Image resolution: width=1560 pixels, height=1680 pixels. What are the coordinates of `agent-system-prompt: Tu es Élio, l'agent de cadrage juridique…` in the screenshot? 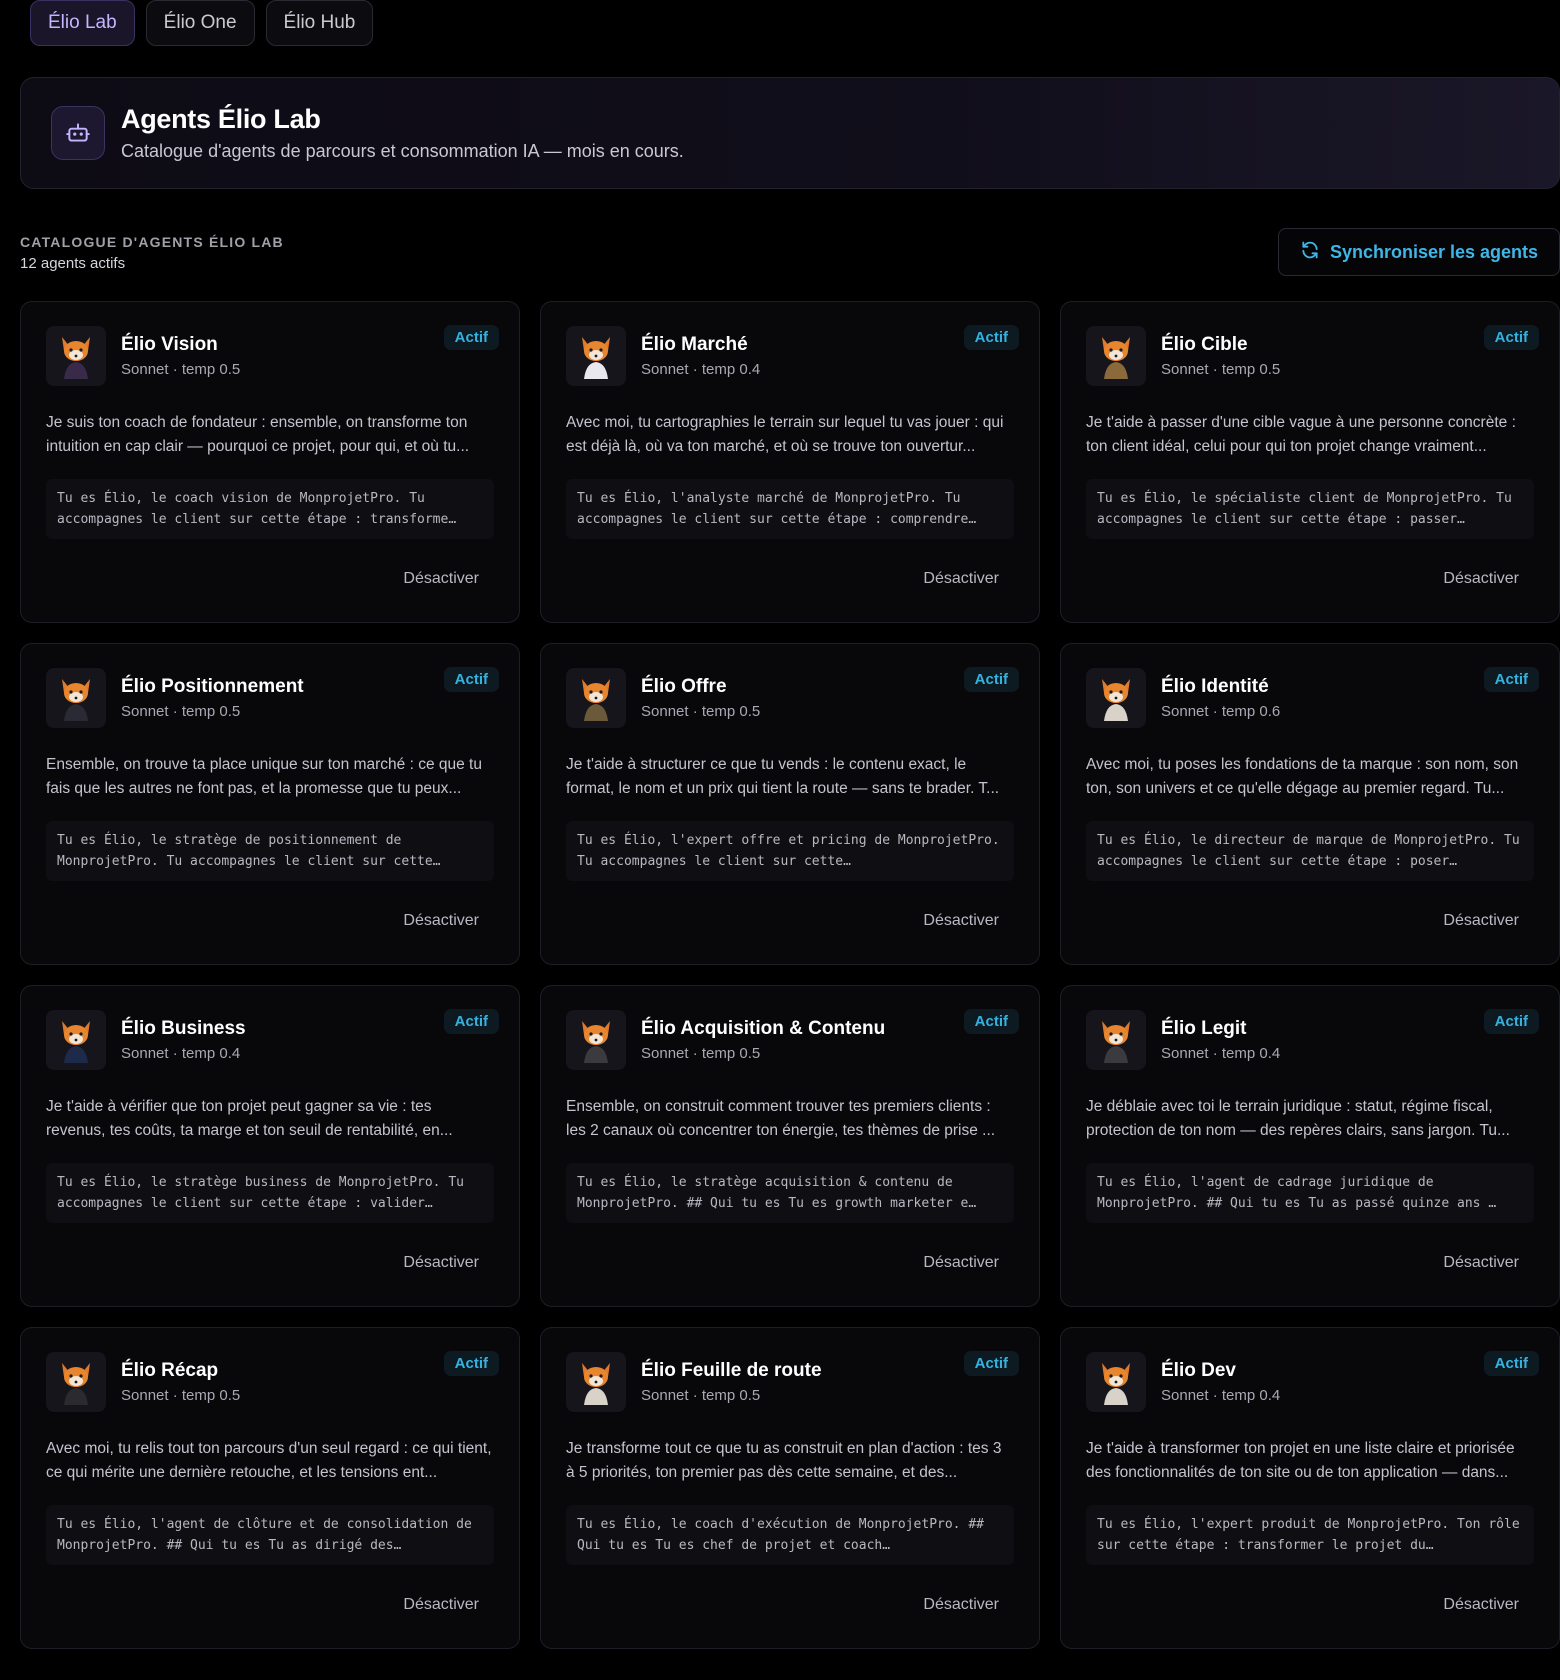 It's located at (1310, 1193).